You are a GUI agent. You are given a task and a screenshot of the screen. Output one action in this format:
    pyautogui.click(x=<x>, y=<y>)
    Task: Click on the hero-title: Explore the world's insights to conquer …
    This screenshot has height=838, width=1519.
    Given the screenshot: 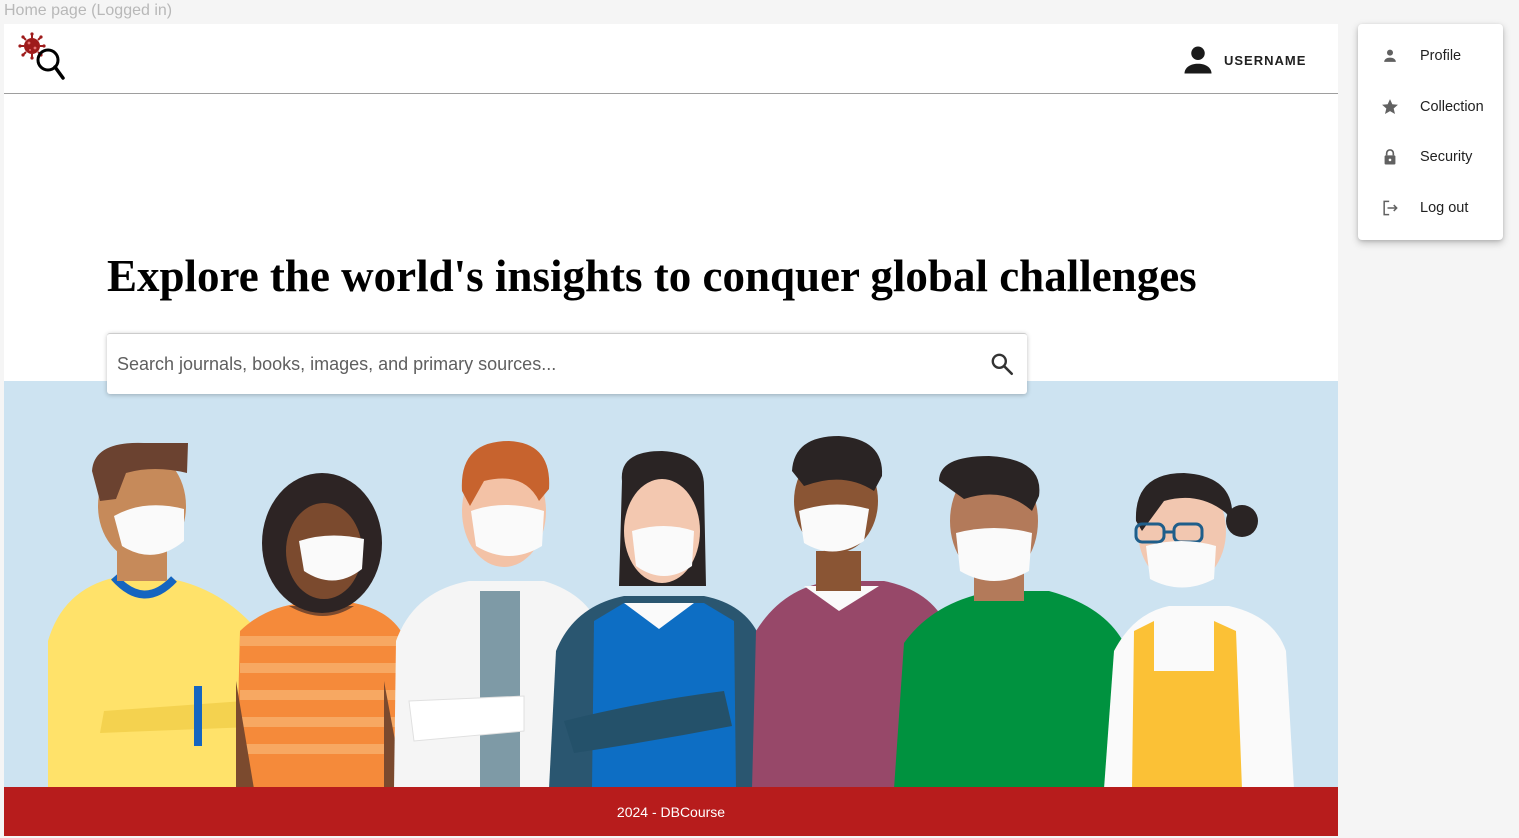 What is the action you would take?
    pyautogui.click(x=652, y=276)
    